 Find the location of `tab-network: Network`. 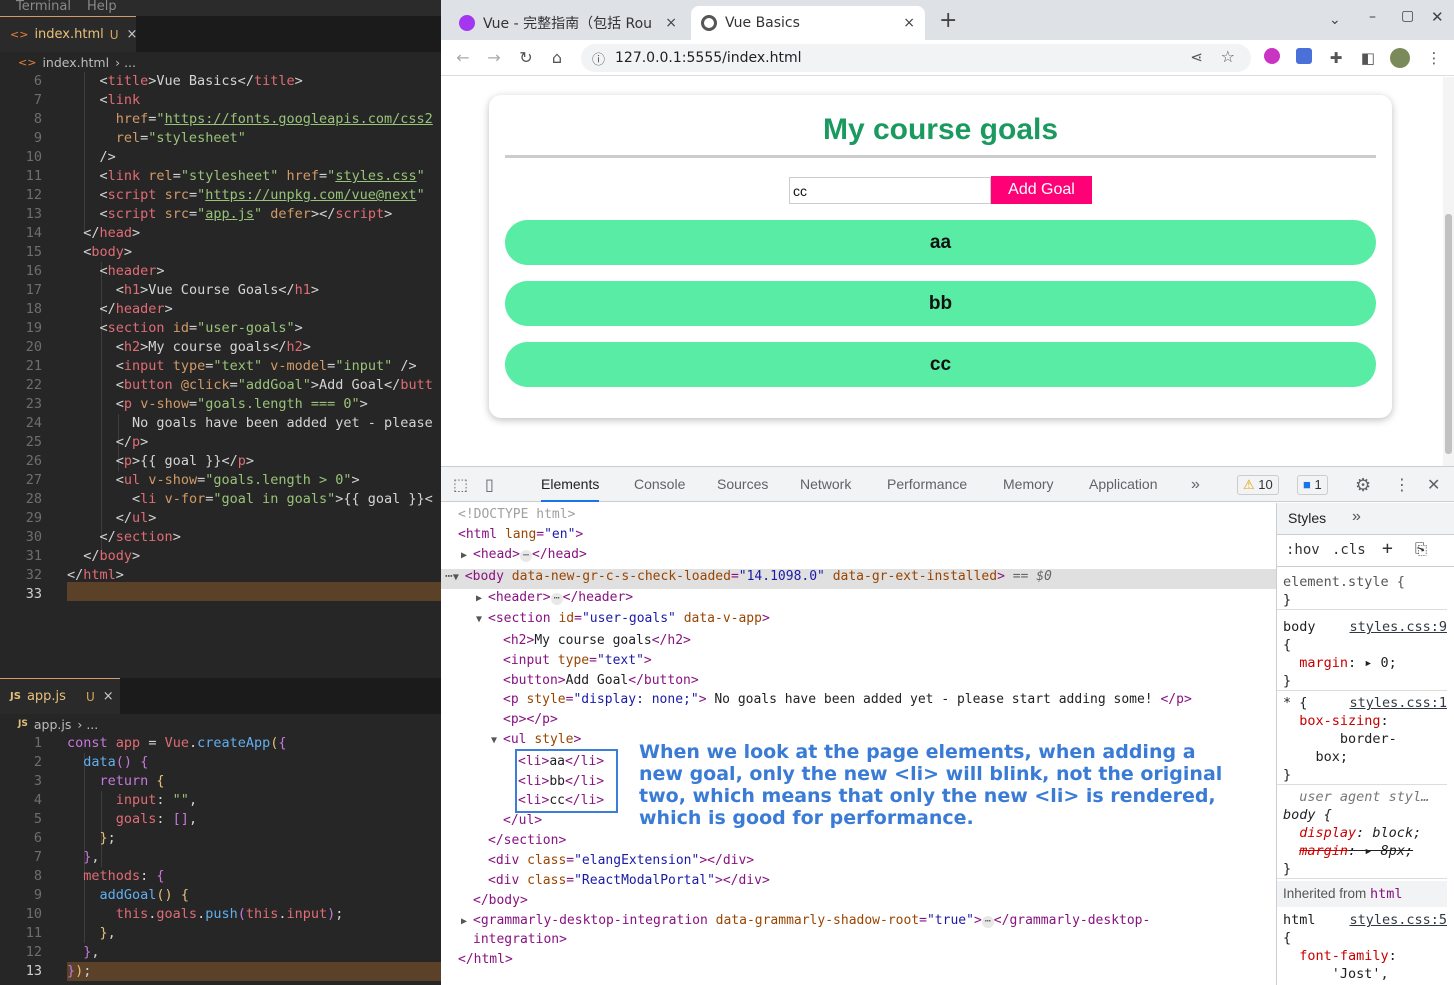

tab-network: Network is located at coordinates (825, 484).